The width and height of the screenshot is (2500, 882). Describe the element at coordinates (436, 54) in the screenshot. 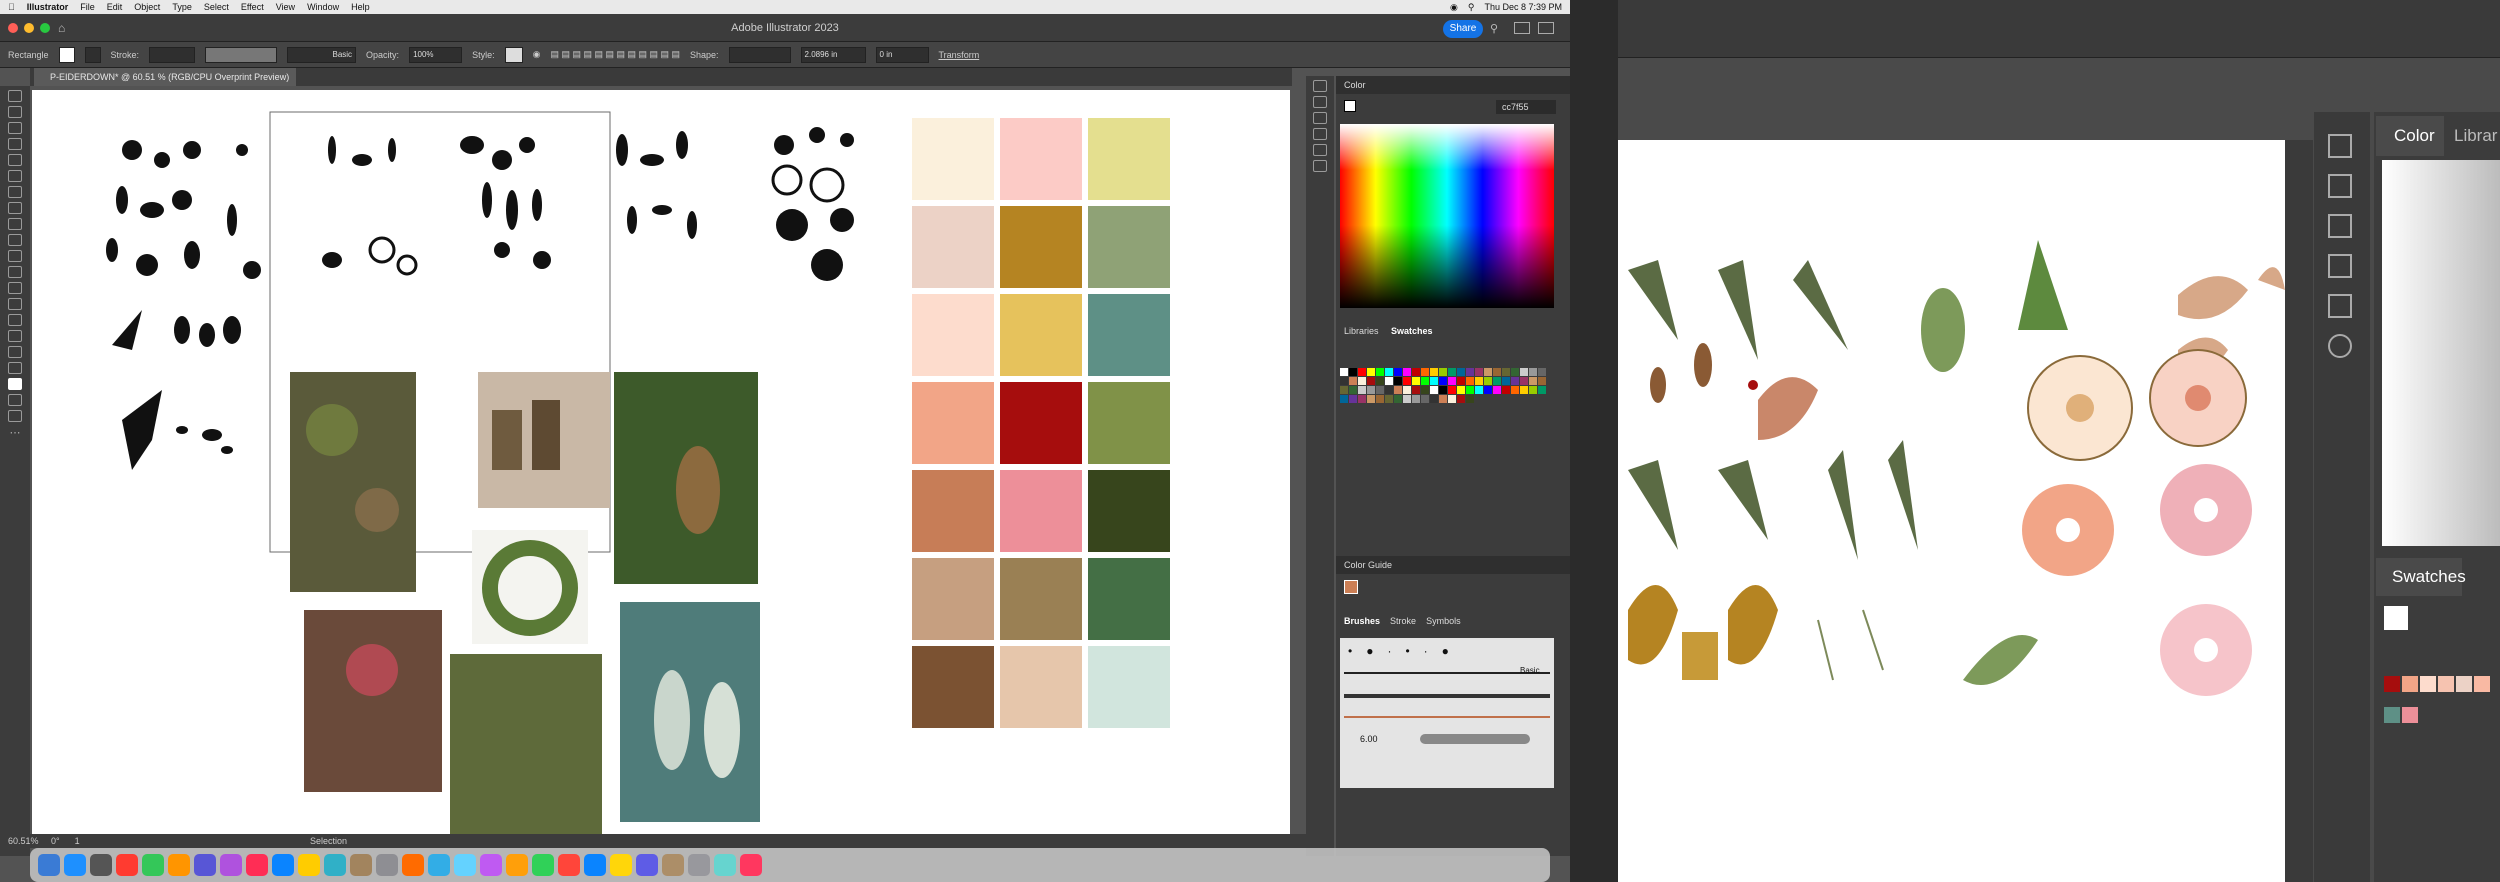

I see `opacity-input: 100%` at that location.